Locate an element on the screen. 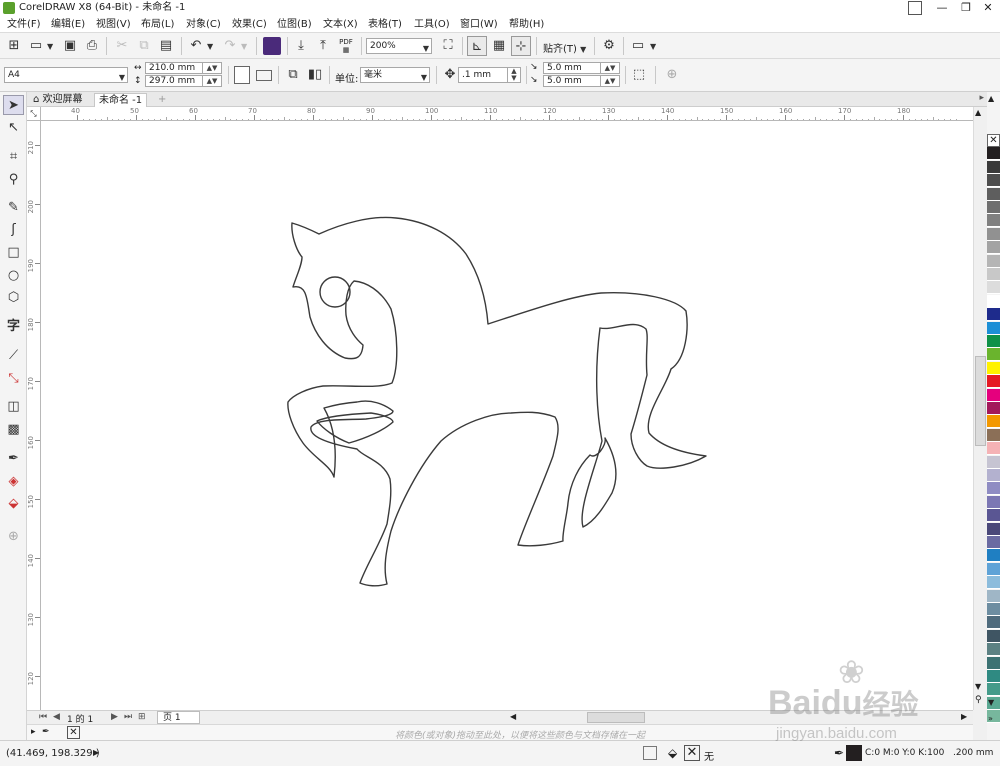 The width and height of the screenshot is (1000, 766). toolbox-customize-icon: ⊕ is located at coordinates (13, 537).